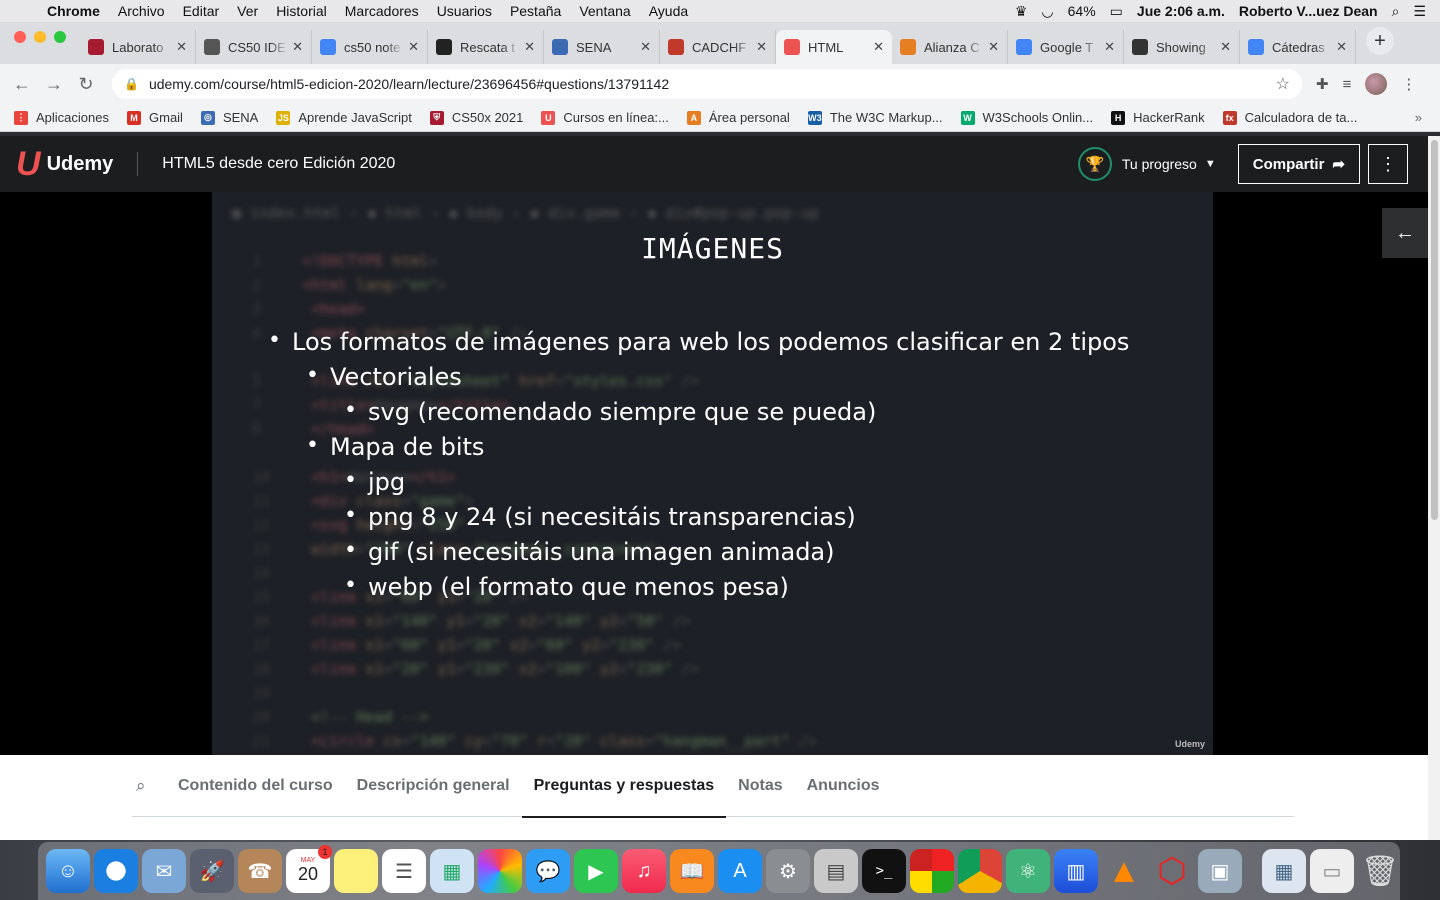 The width and height of the screenshot is (1440, 900). What do you see at coordinates (22, 84) in the screenshot?
I see `back-arrow-icon: ←` at bounding box center [22, 84].